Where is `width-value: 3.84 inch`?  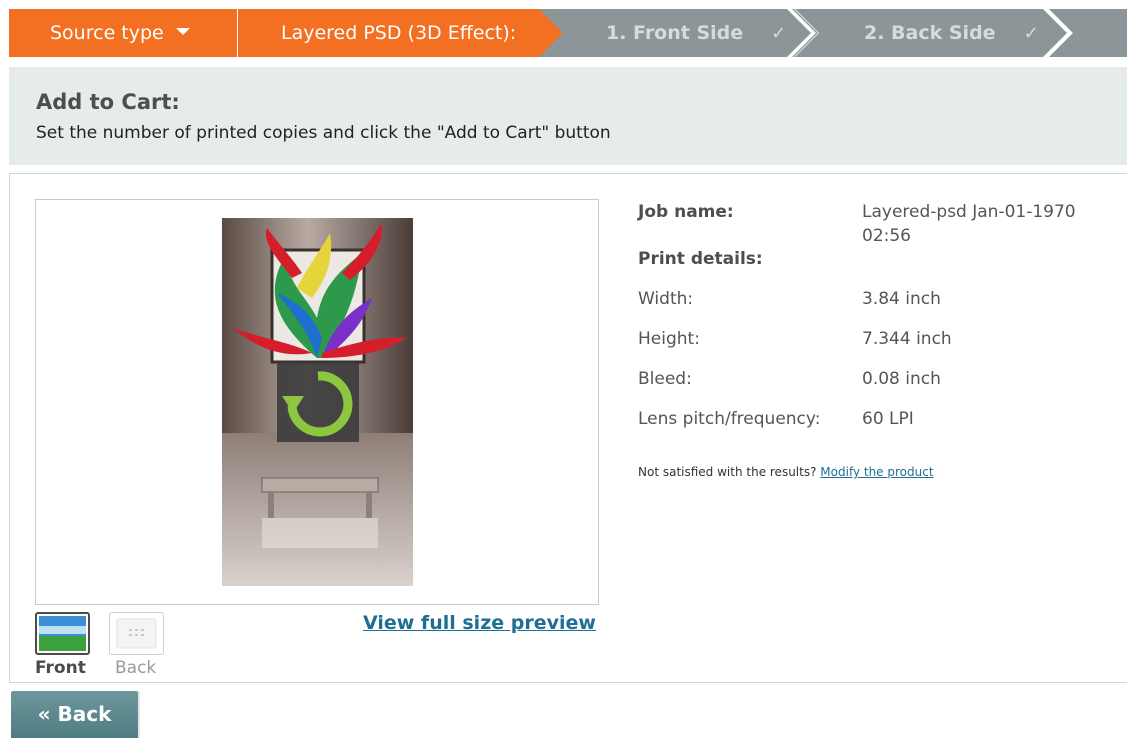 width-value: 3.84 inch is located at coordinates (901, 299).